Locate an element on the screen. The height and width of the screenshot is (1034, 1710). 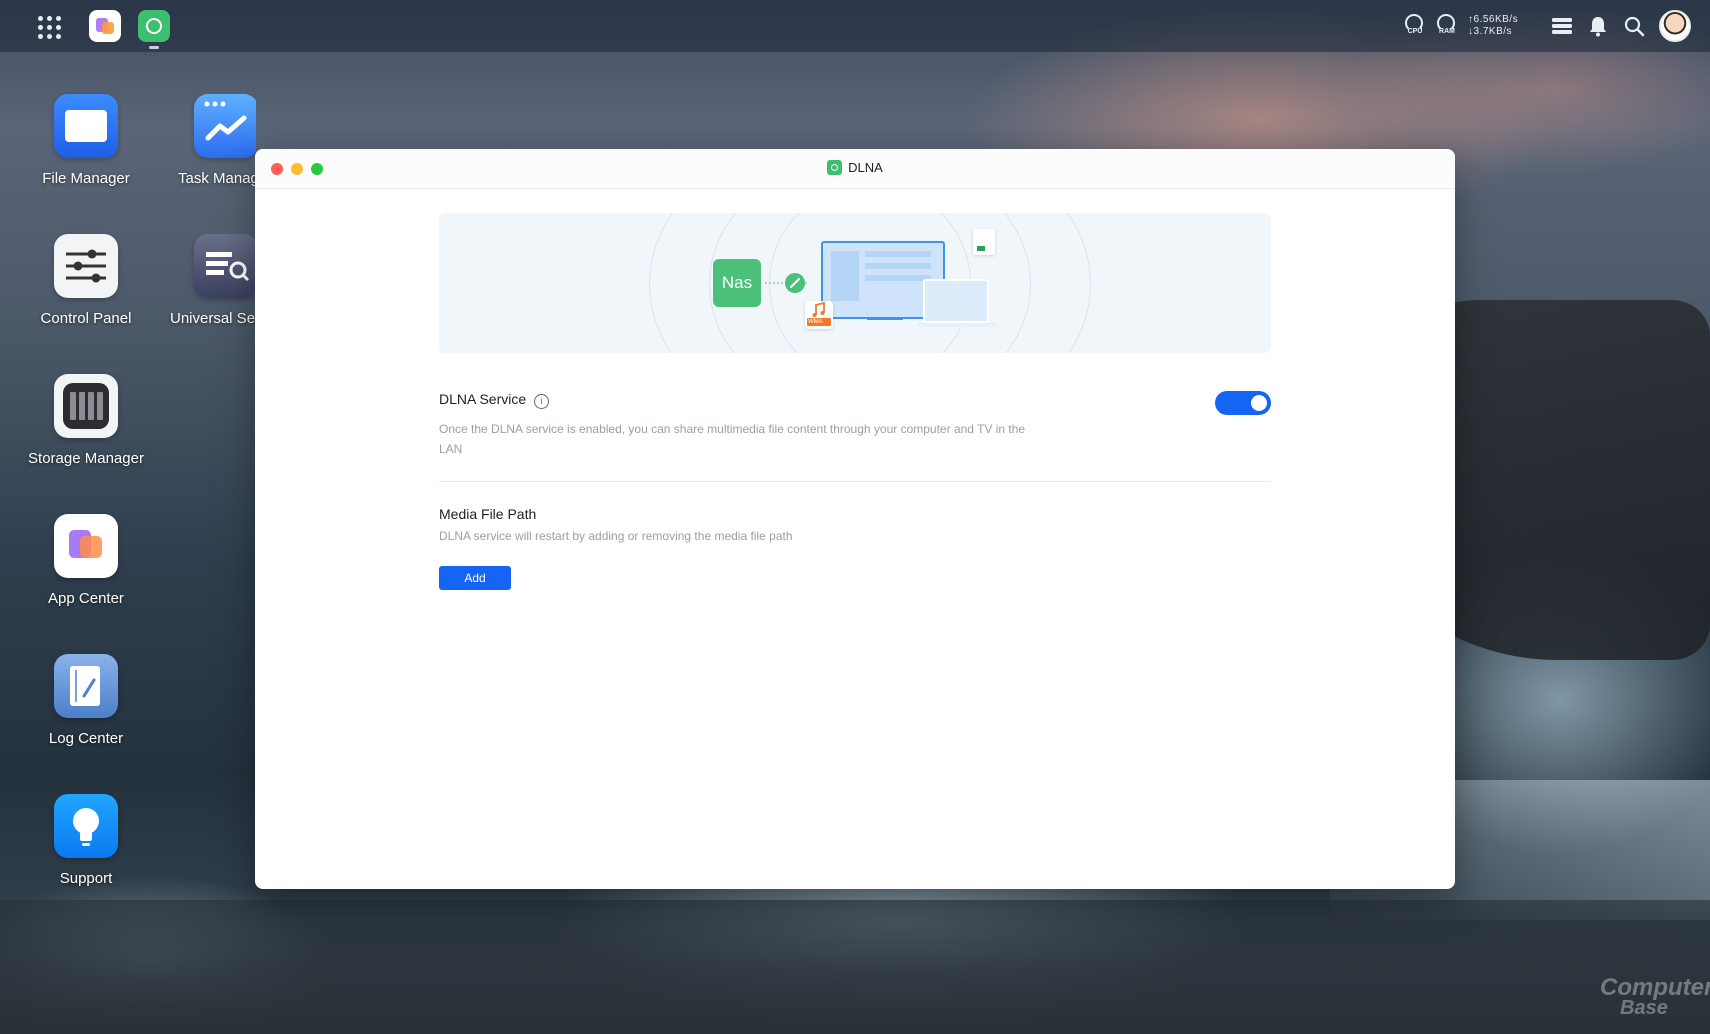
monitor-stand is located at coordinates (885, 318).